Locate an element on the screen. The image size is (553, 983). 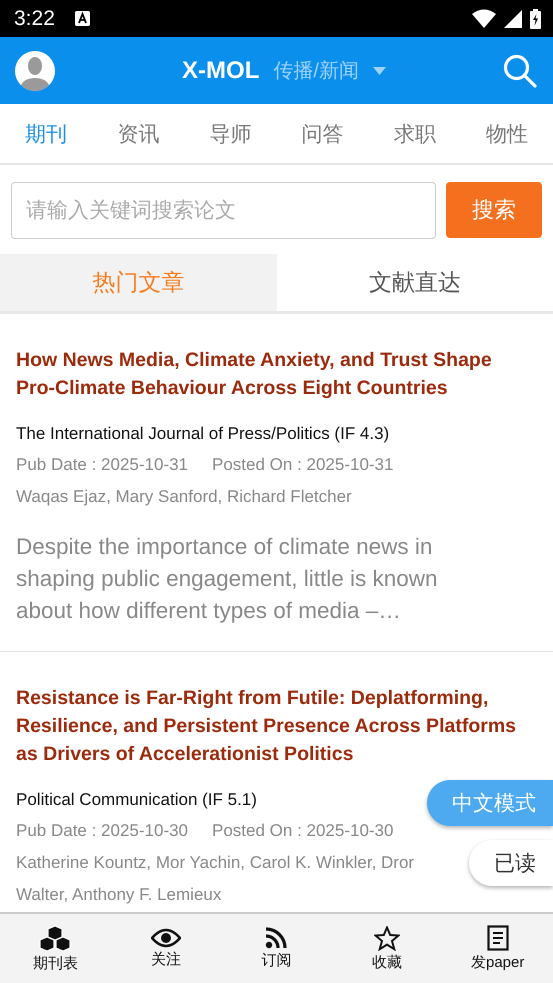
journal-name: The International Journal of Press/Politics (IF 4.3) is located at coordinates (203, 434).